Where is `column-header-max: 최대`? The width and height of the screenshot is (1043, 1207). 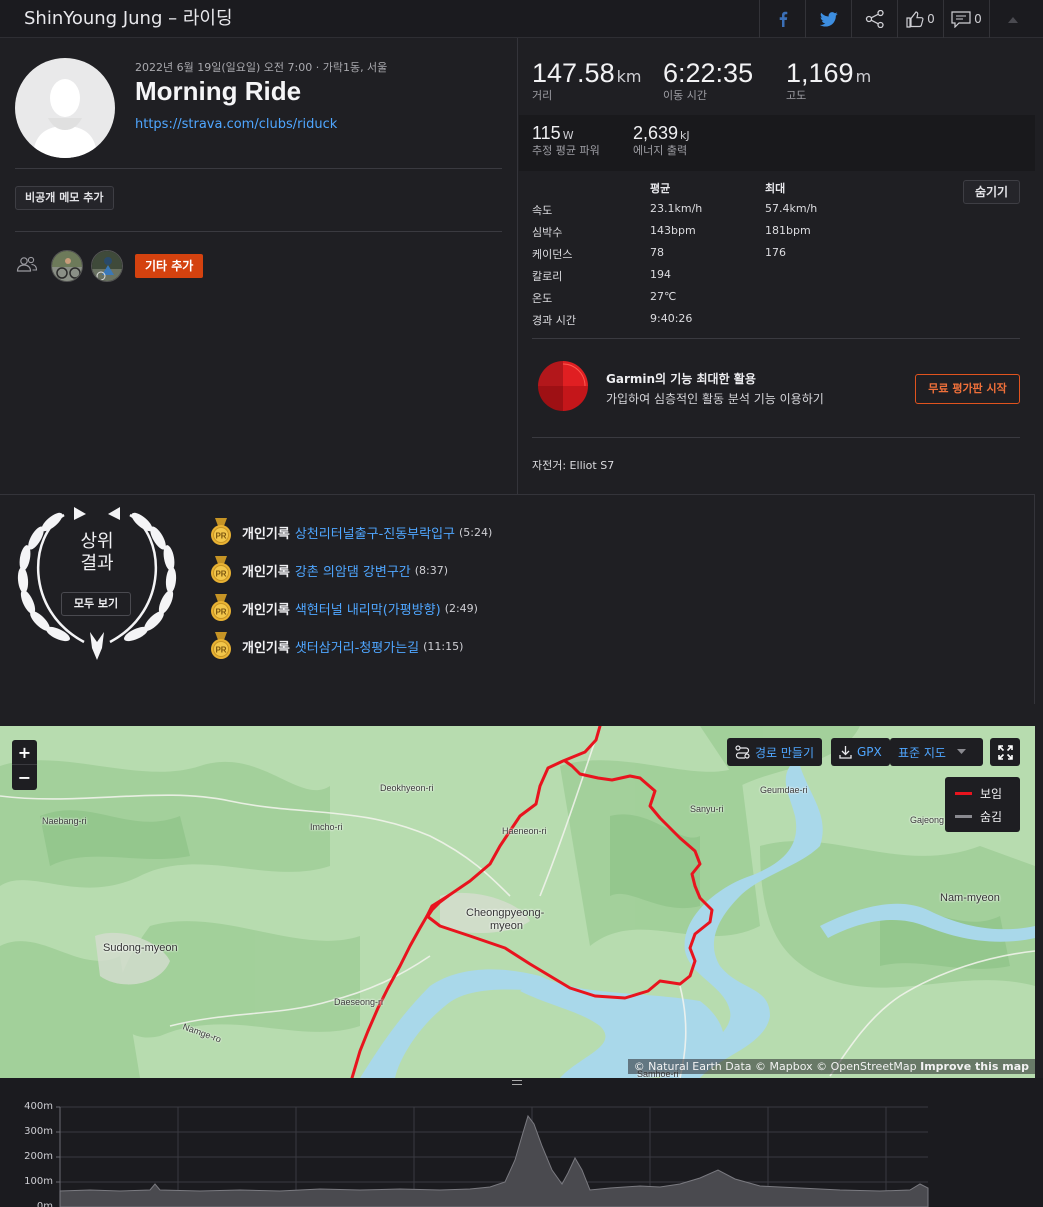
column-header-max: 최대 is located at coordinates (775, 188).